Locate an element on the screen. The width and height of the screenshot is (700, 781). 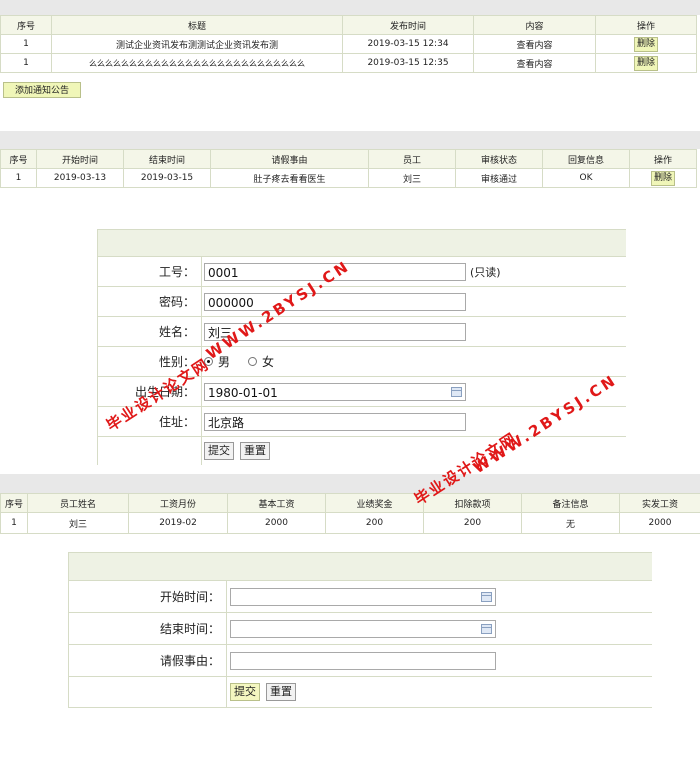
form-row-end: 结束时间： is located at coordinates (360, 629).